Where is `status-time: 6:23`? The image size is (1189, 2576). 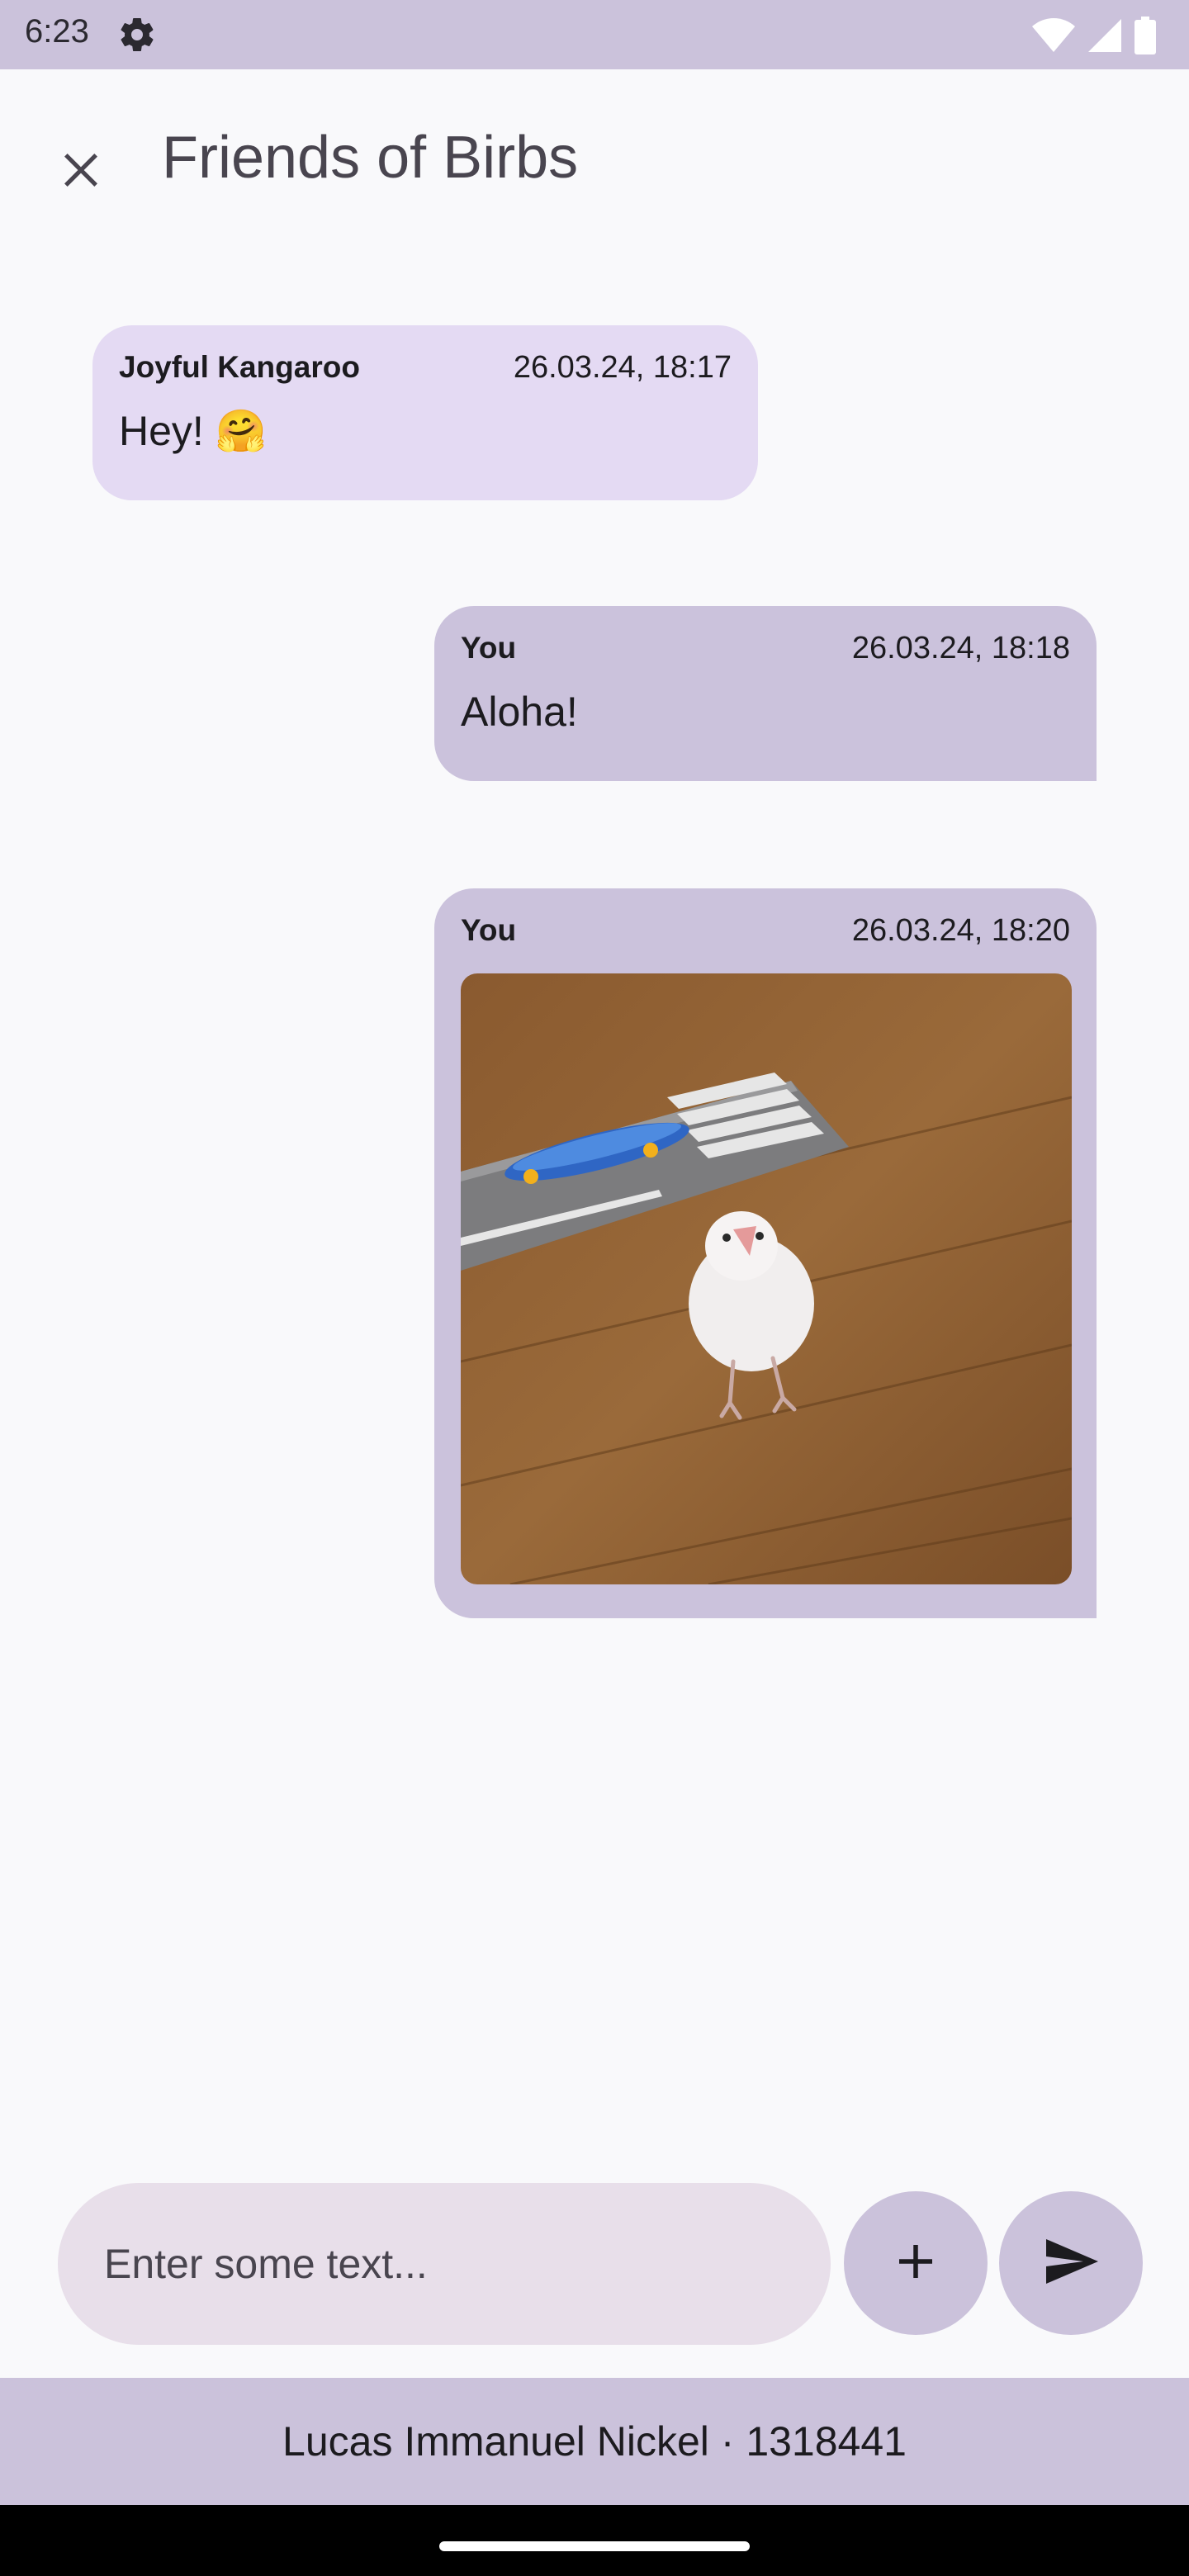
status-time: 6:23 is located at coordinates (57, 31).